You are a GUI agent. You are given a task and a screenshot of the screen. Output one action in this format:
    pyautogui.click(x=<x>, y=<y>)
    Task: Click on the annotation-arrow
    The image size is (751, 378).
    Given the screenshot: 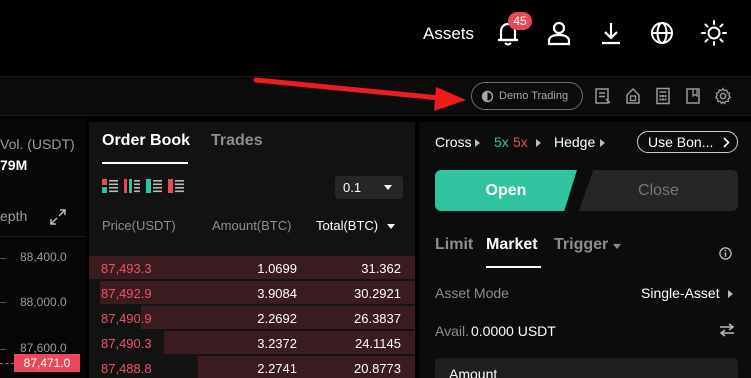 What is the action you would take?
    pyautogui.click(x=359, y=94)
    